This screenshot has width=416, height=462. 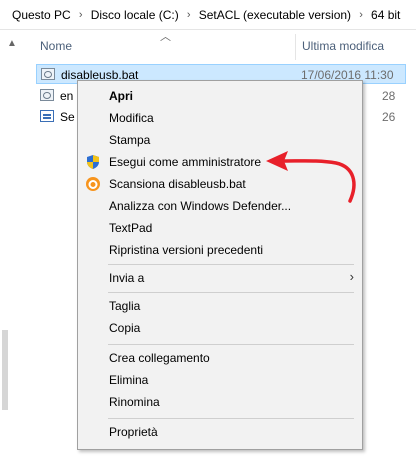 What do you see at coordinates (220, 278) in the screenshot?
I see `menu-item-invia-a: Invia a ›` at bounding box center [220, 278].